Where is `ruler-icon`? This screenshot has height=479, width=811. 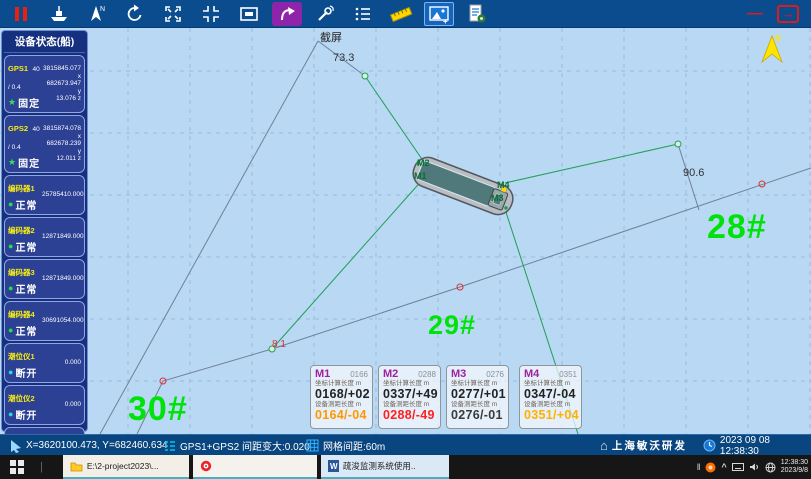 ruler-icon is located at coordinates (401, 14).